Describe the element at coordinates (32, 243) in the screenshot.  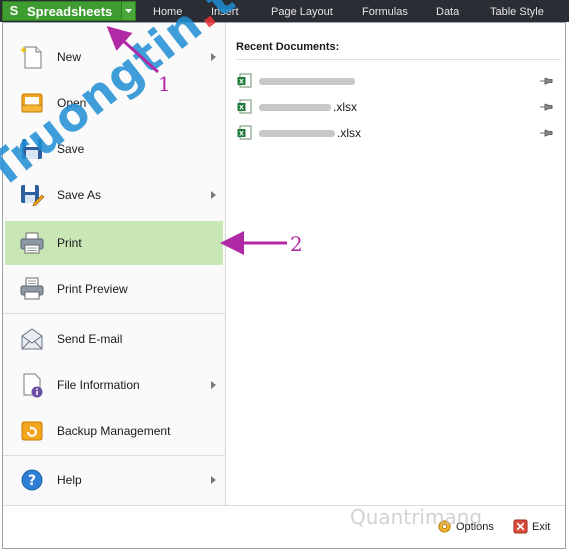
I see `printer-icon` at that location.